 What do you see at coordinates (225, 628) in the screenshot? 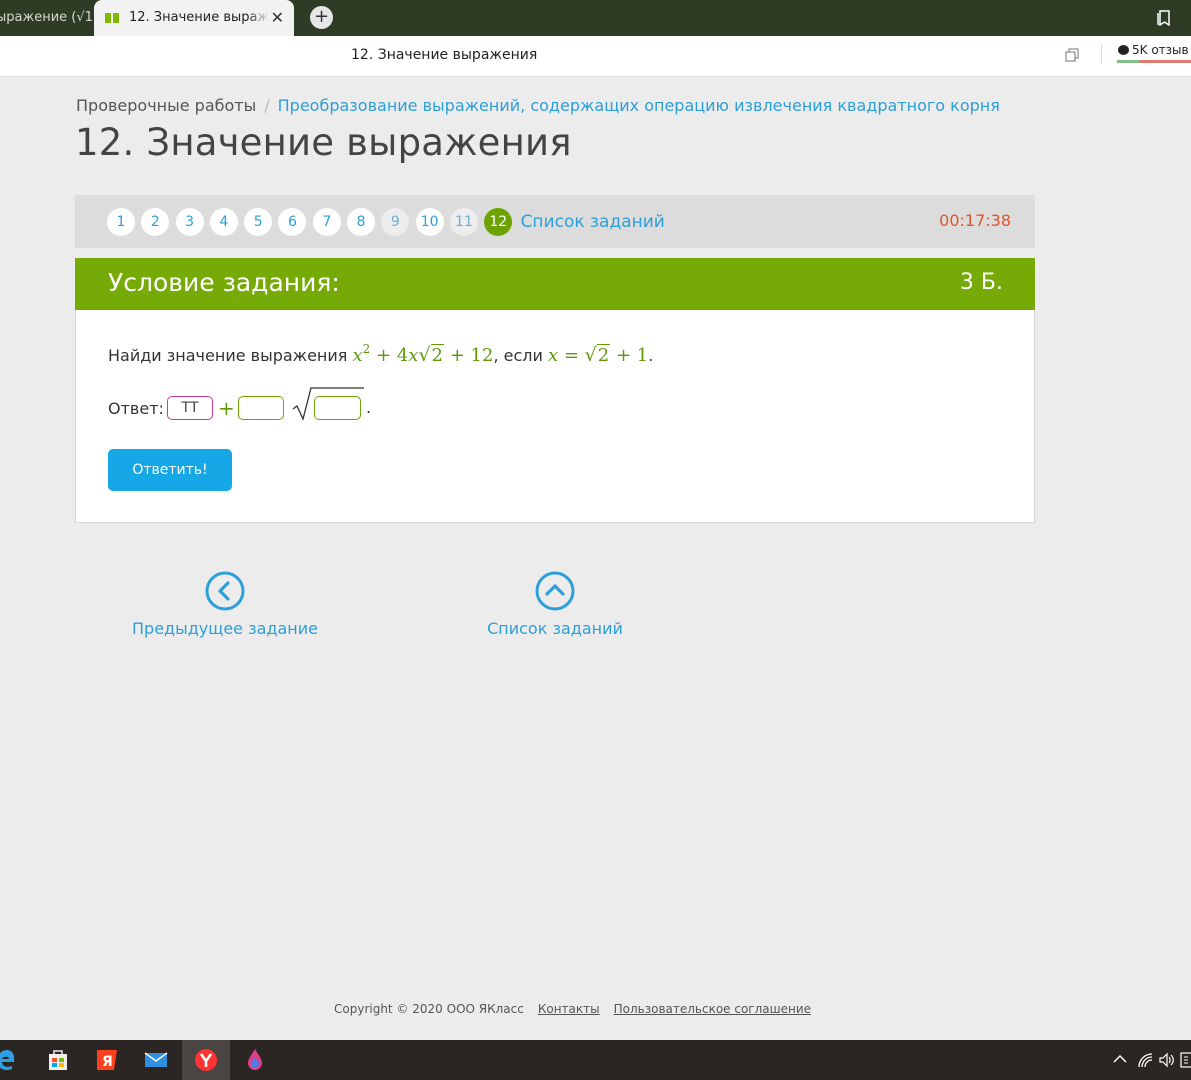
I see `previous-task-label: Предыдущее задание` at bounding box center [225, 628].